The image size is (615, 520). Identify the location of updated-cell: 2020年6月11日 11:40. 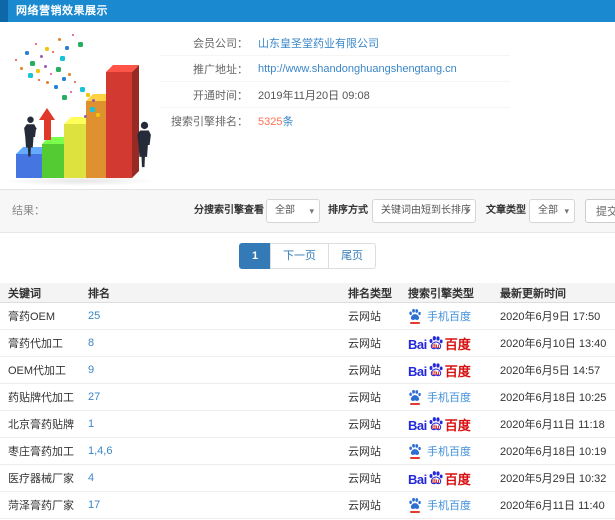
(552, 506).